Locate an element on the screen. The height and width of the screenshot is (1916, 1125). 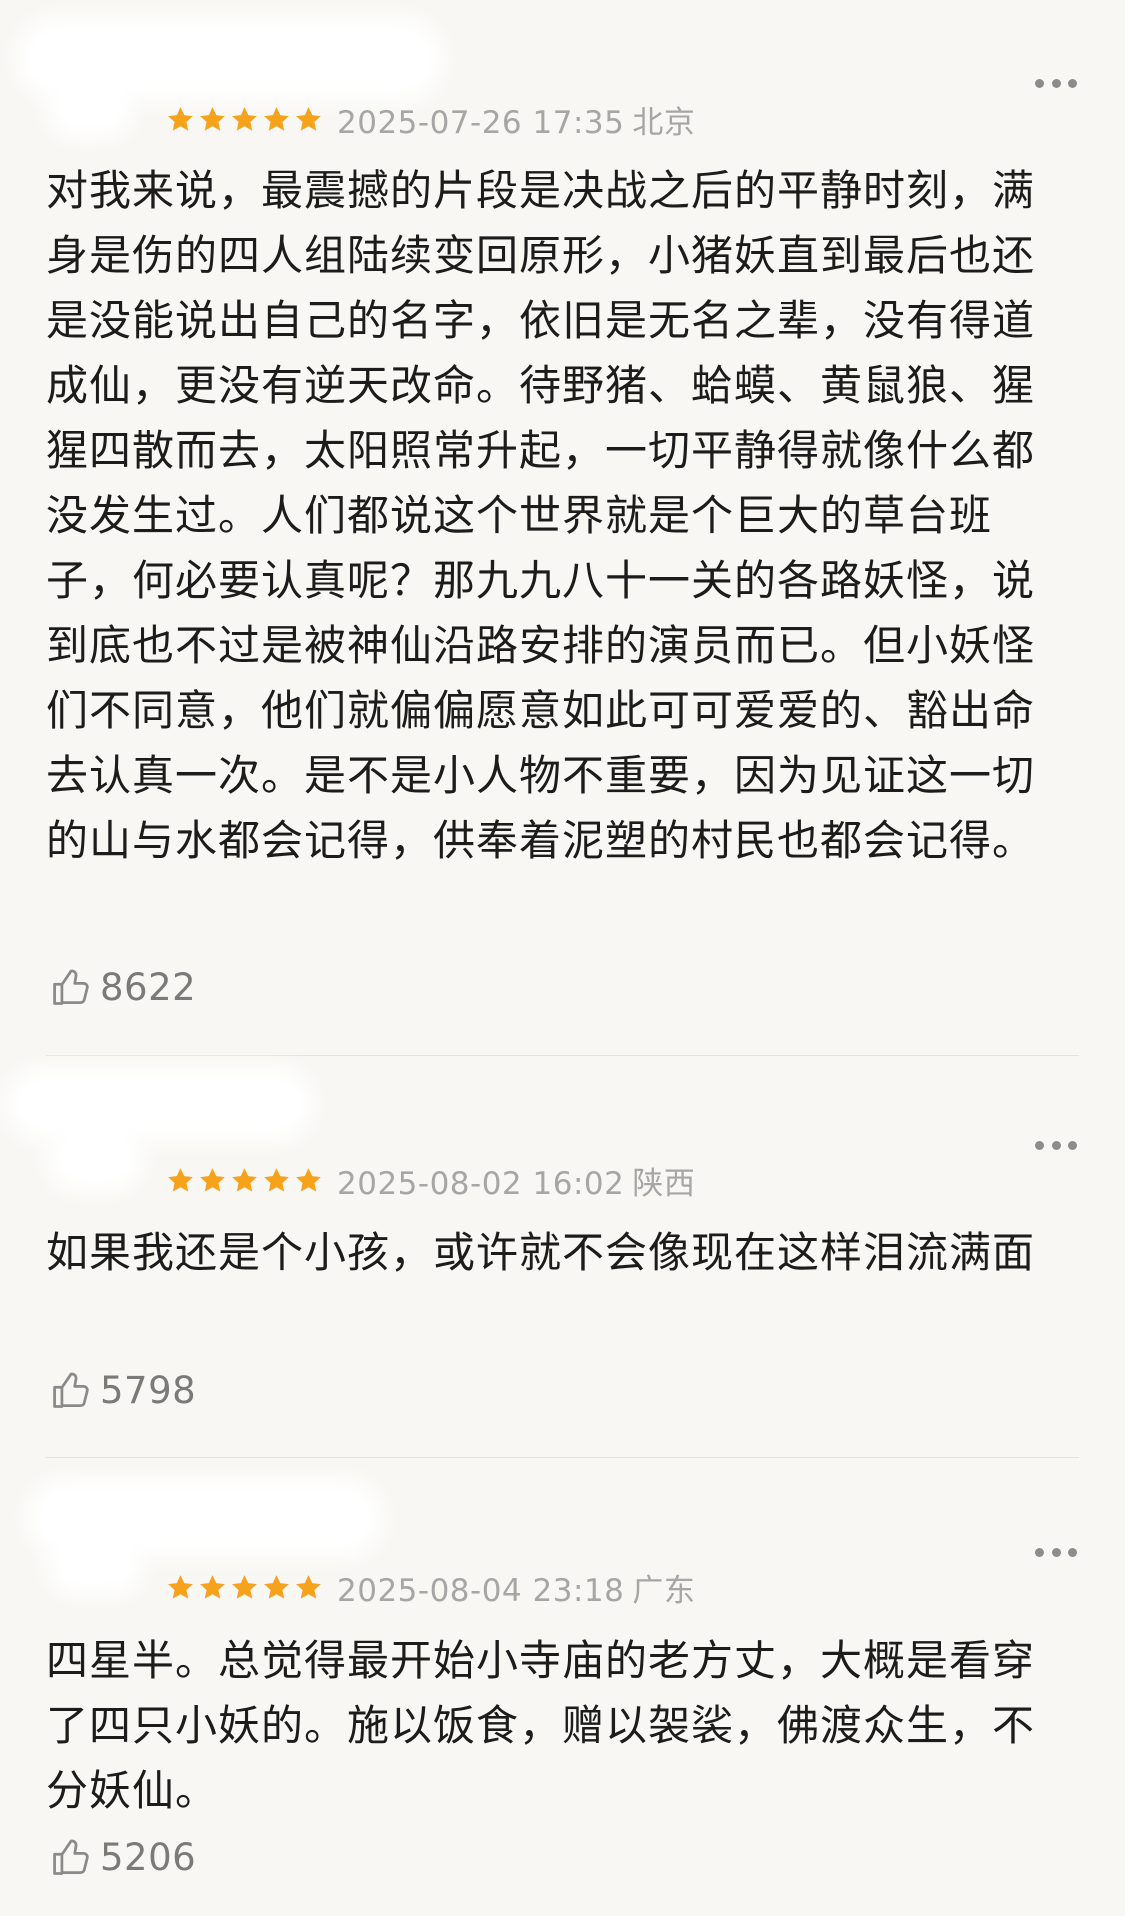
like-button: 5206 is located at coordinates (123, 1857).